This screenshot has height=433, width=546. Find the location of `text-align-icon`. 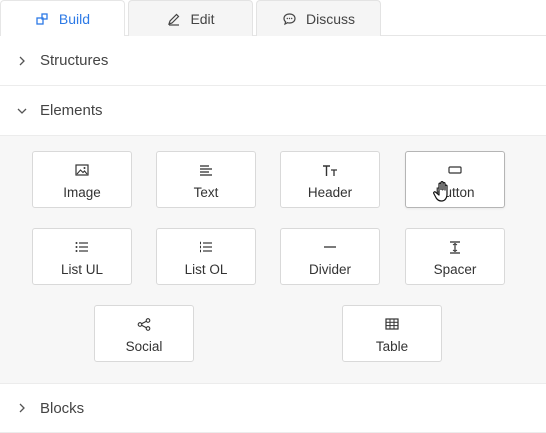

text-align-icon is located at coordinates (206, 170).